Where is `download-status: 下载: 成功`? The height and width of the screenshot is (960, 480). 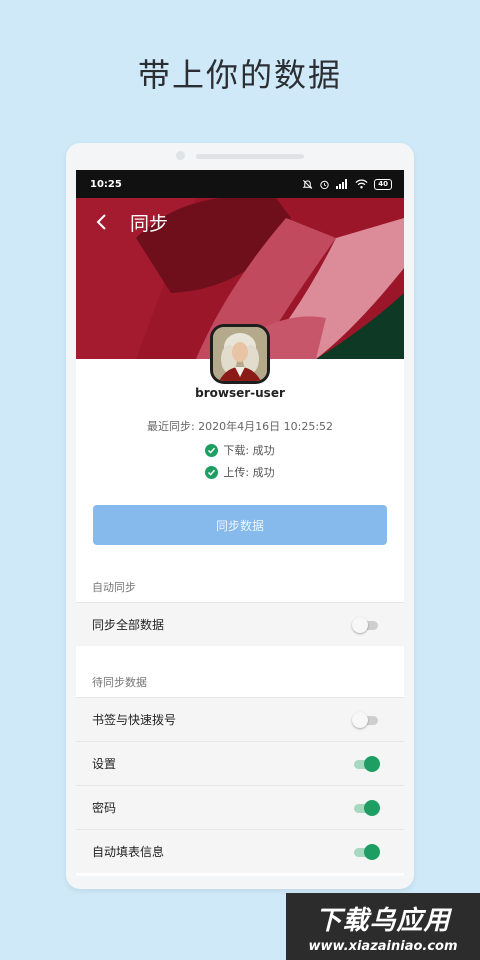 download-status: 下载: 成功 is located at coordinates (240, 450).